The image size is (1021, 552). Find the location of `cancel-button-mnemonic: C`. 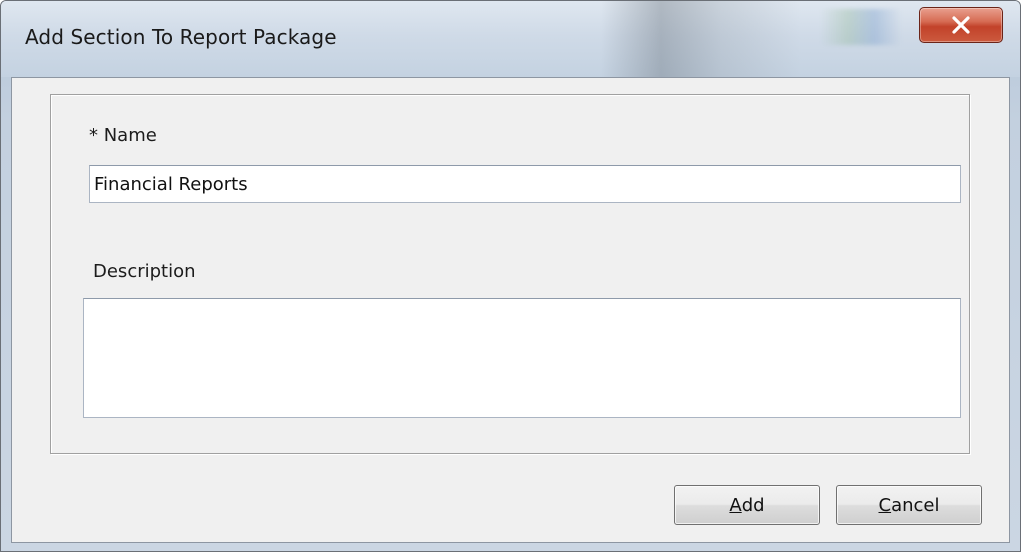

cancel-button-mnemonic: C is located at coordinates (885, 505).